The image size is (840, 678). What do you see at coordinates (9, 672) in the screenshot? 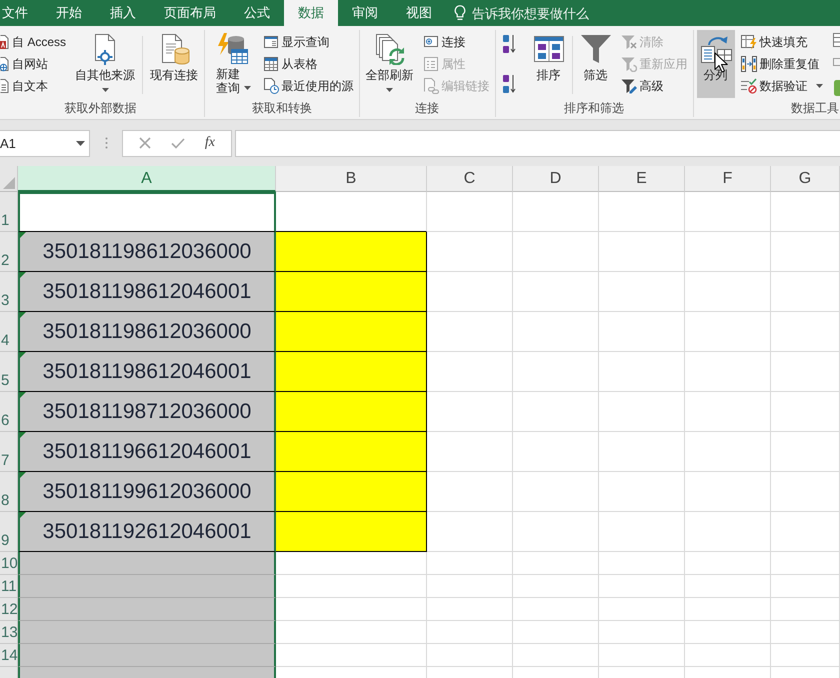
I see `row-header` at bounding box center [9, 672].